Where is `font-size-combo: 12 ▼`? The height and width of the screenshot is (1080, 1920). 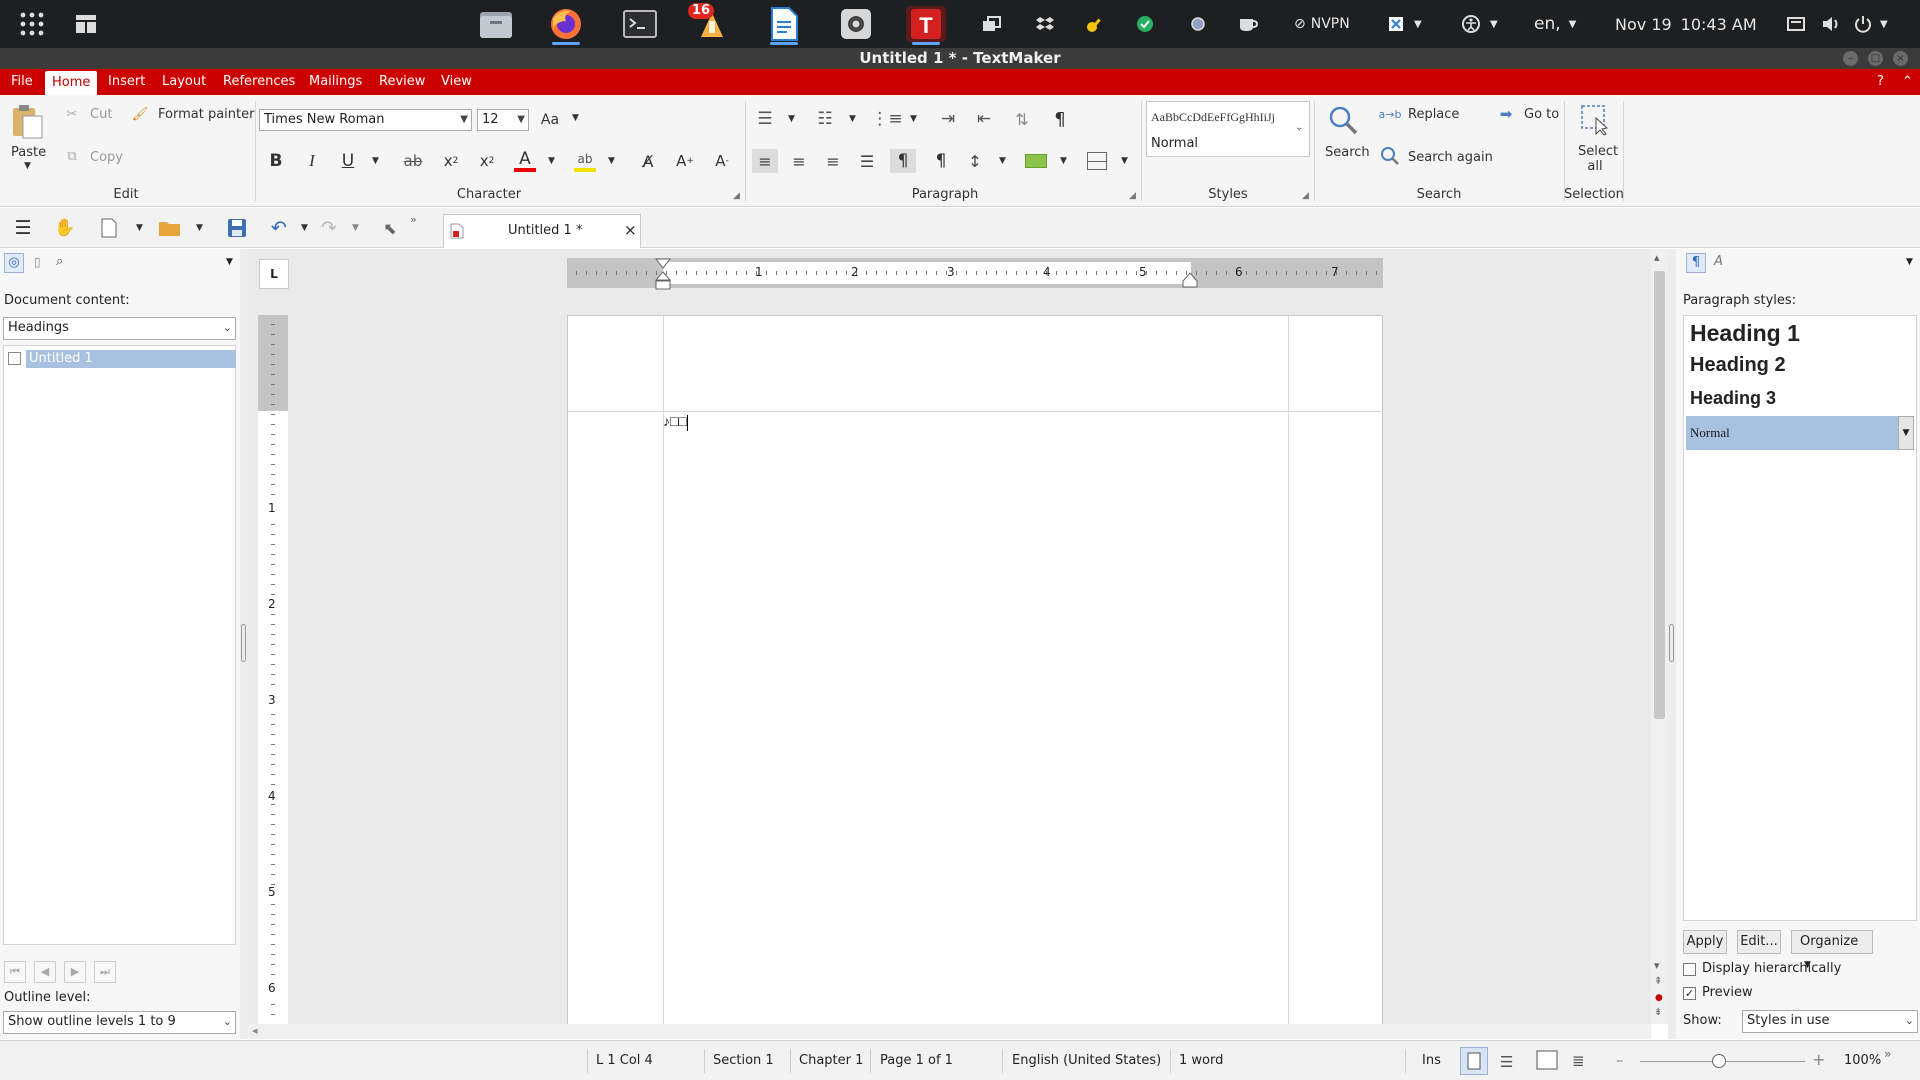
font-size-combo: 12 ▼ is located at coordinates (503, 120).